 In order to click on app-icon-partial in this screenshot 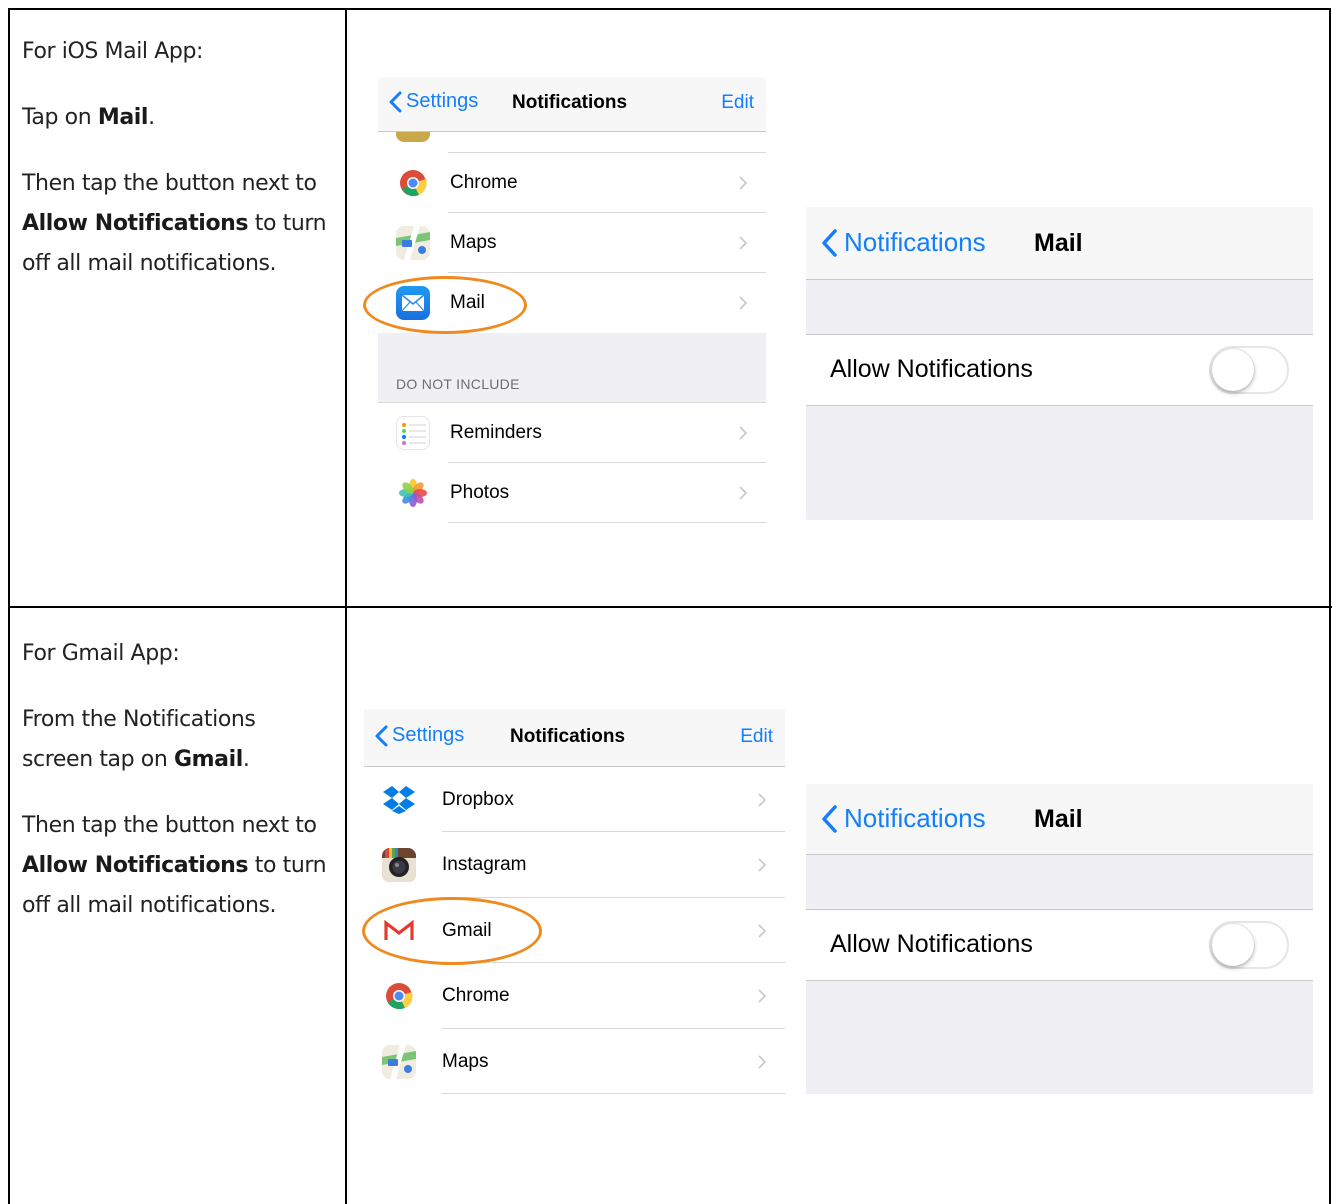, I will do `click(413, 137)`.